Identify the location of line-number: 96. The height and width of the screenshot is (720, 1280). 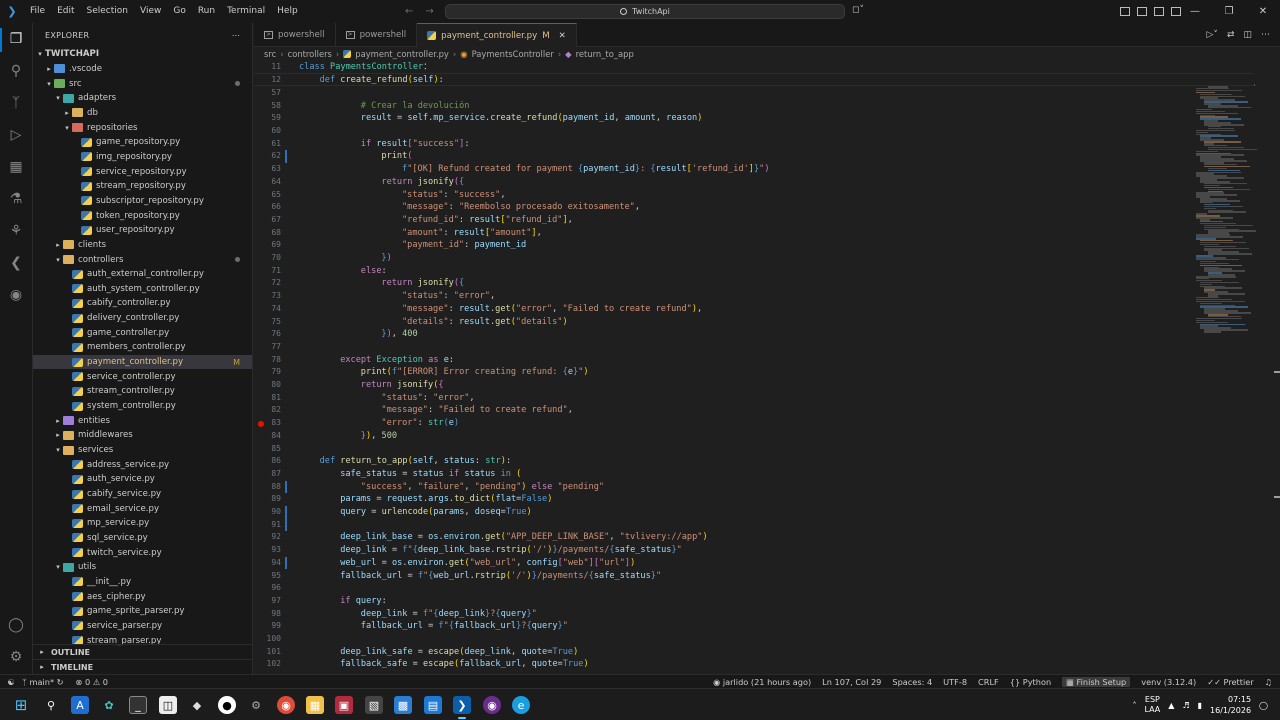
(267, 588).